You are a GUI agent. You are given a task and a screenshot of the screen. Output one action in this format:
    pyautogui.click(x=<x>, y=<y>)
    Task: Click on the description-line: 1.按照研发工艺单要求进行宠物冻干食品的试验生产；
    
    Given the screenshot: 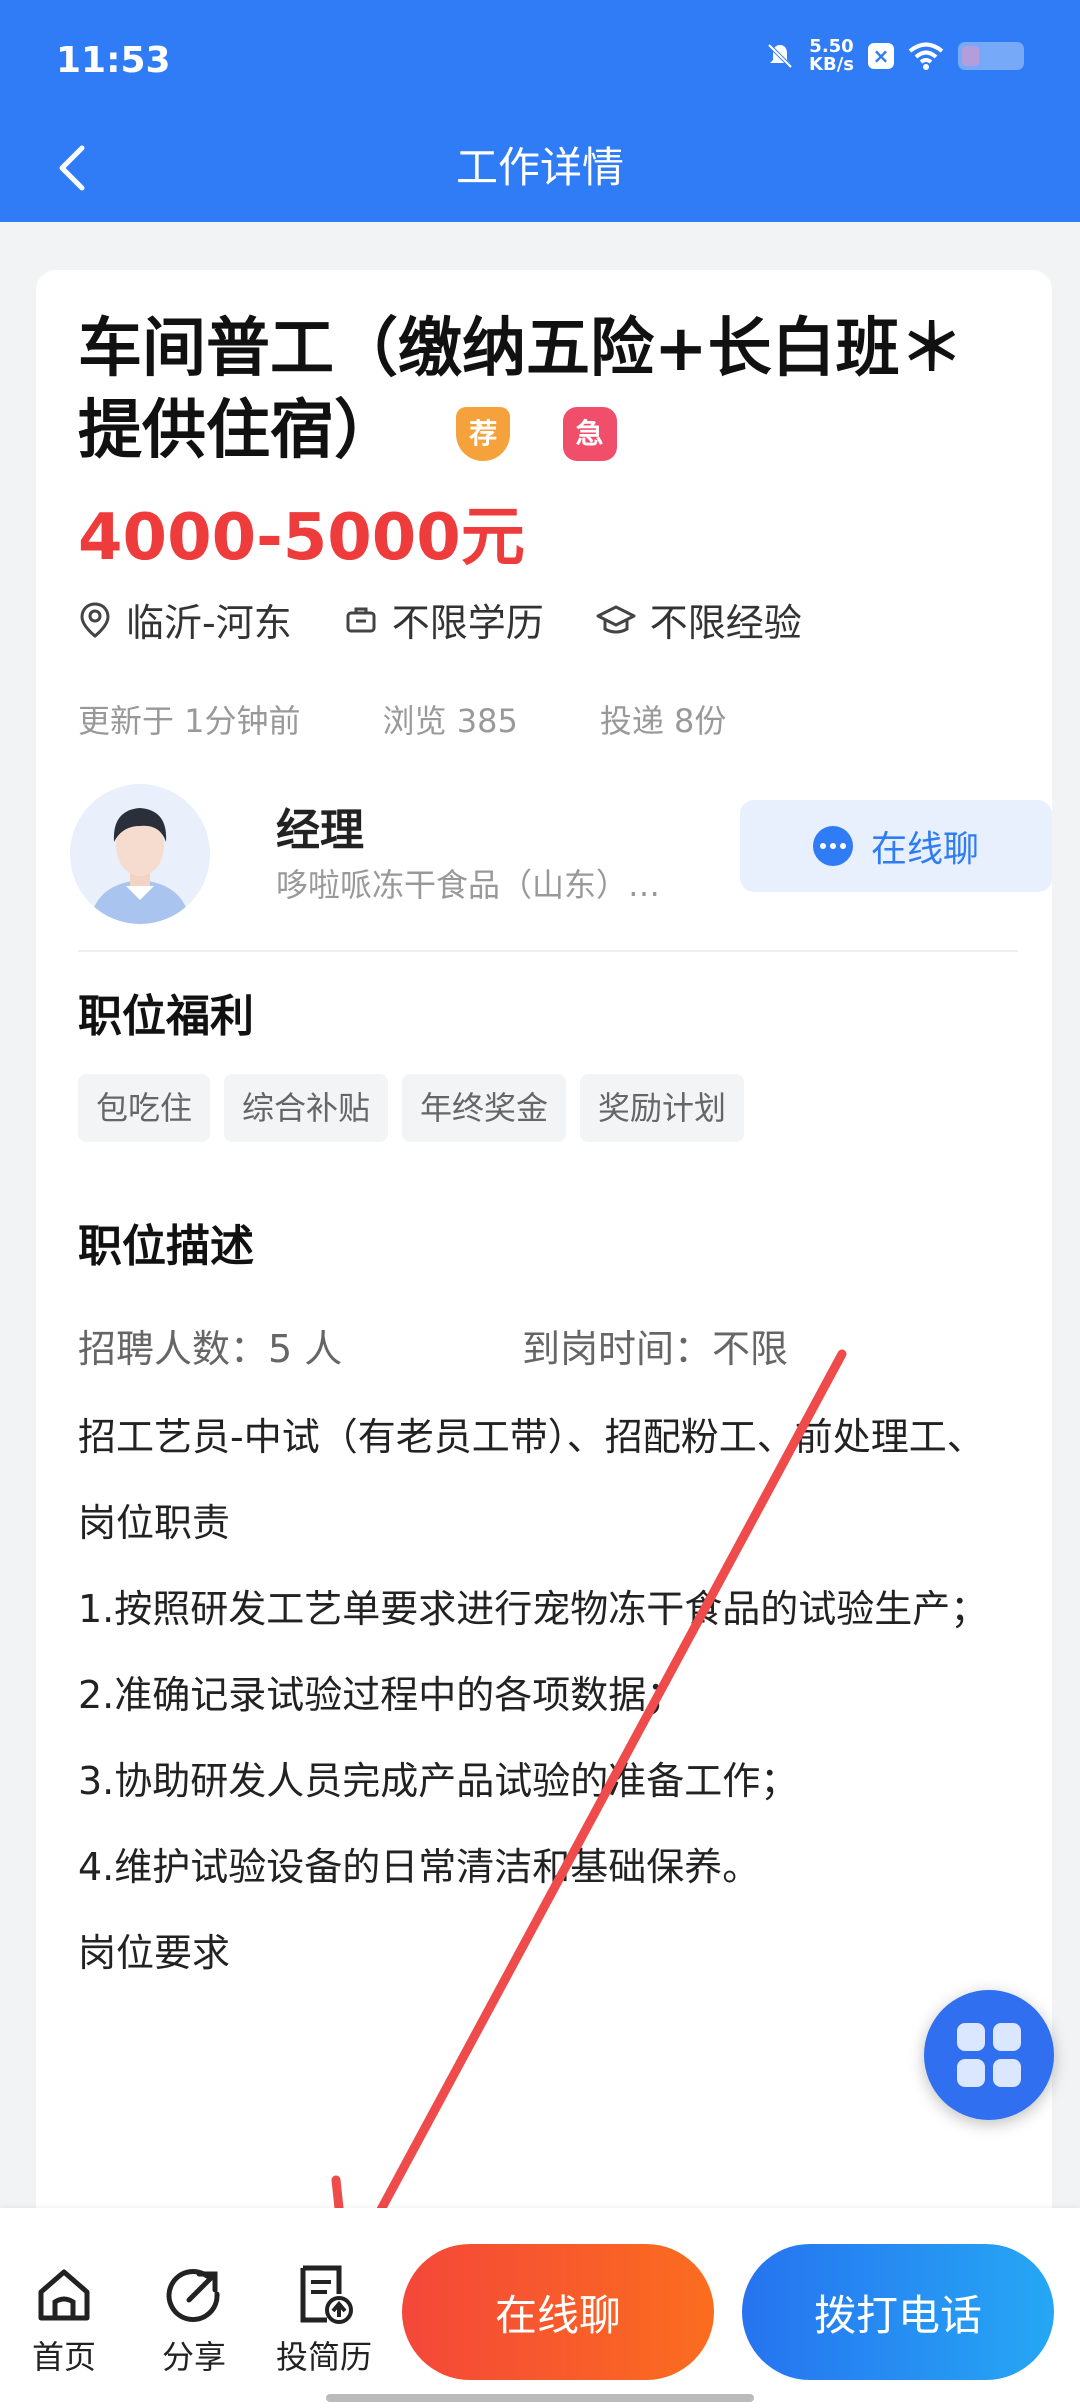 What is the action you would take?
    pyautogui.click(x=533, y=1609)
    